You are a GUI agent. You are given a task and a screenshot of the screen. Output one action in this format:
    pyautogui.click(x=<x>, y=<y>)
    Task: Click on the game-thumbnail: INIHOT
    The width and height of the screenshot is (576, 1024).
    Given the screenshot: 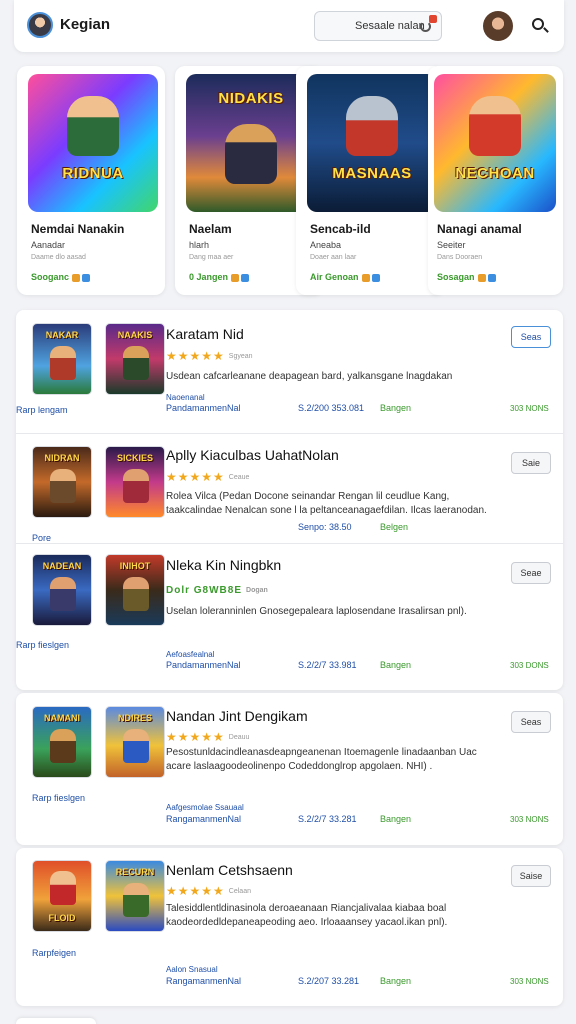 What is the action you would take?
    pyautogui.click(x=135, y=590)
    